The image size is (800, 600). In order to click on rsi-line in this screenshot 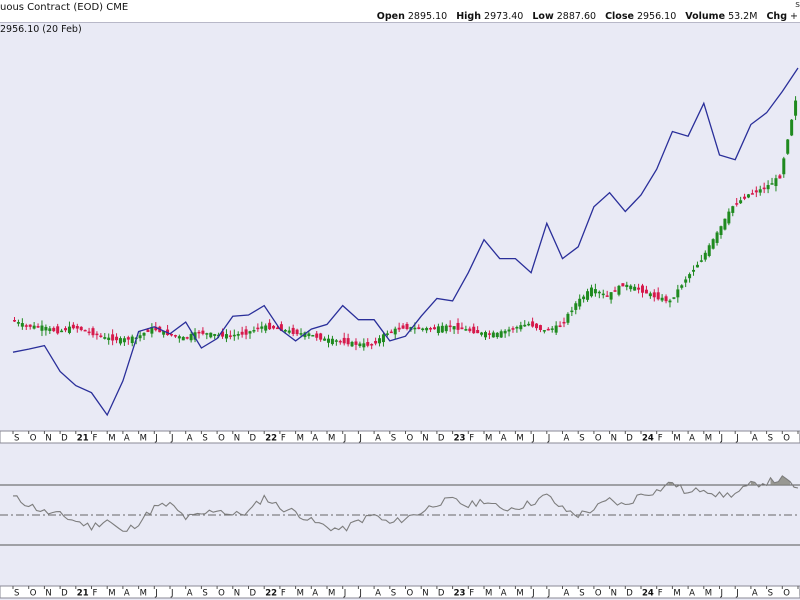, I will do `click(405, 503)`.